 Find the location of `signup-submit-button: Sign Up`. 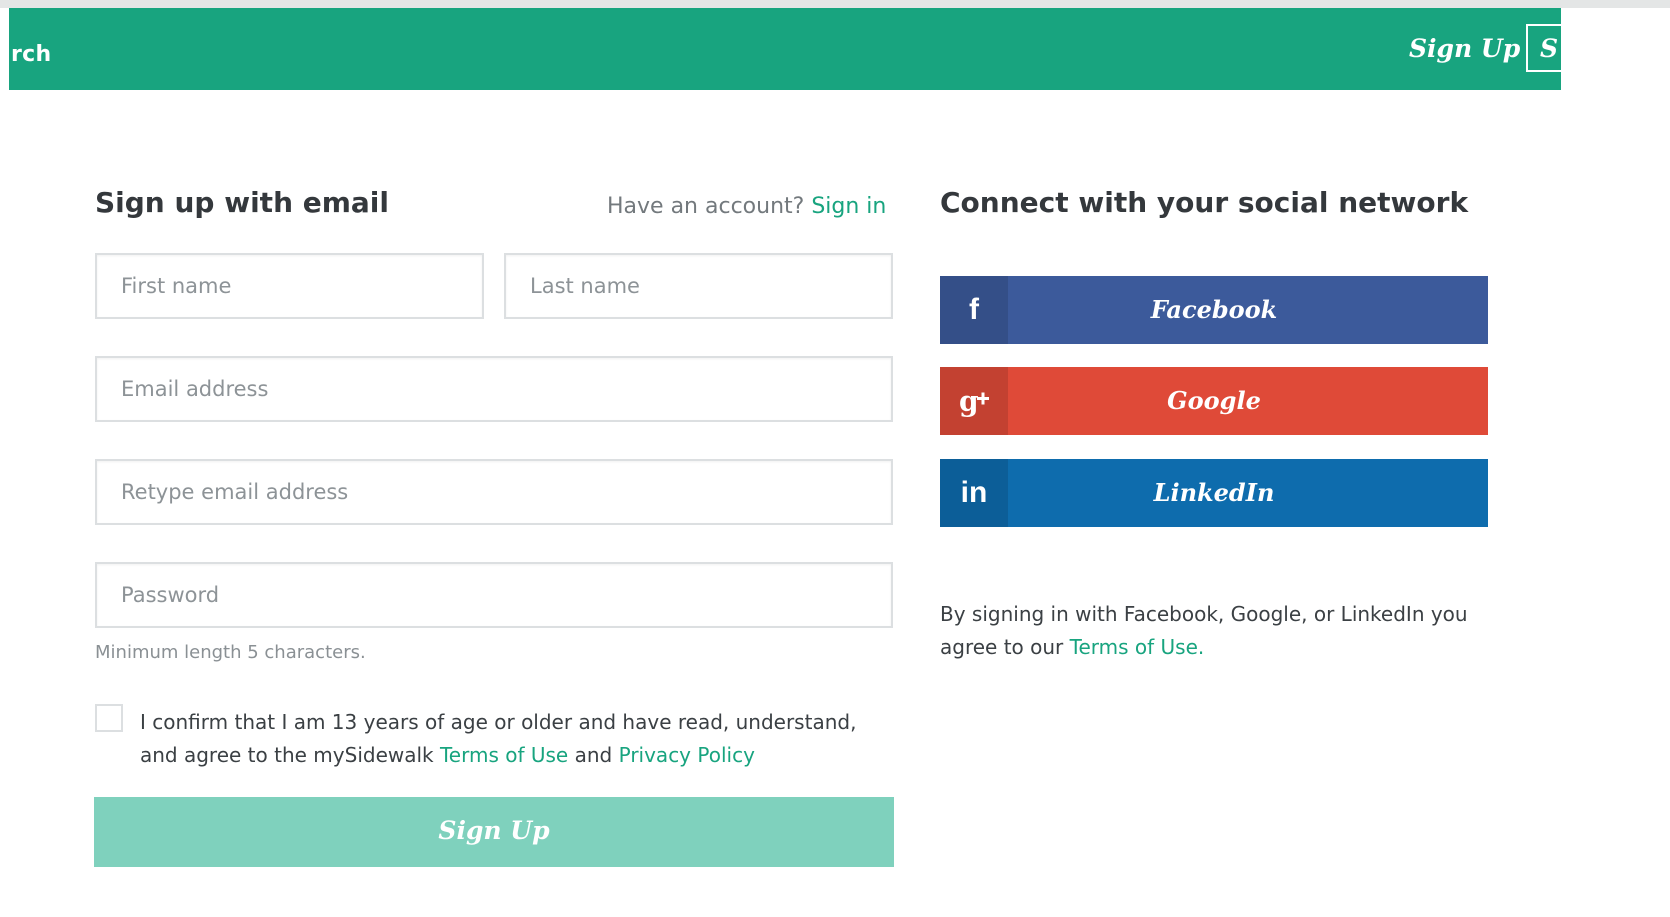

signup-submit-button: Sign Up is located at coordinates (494, 832).